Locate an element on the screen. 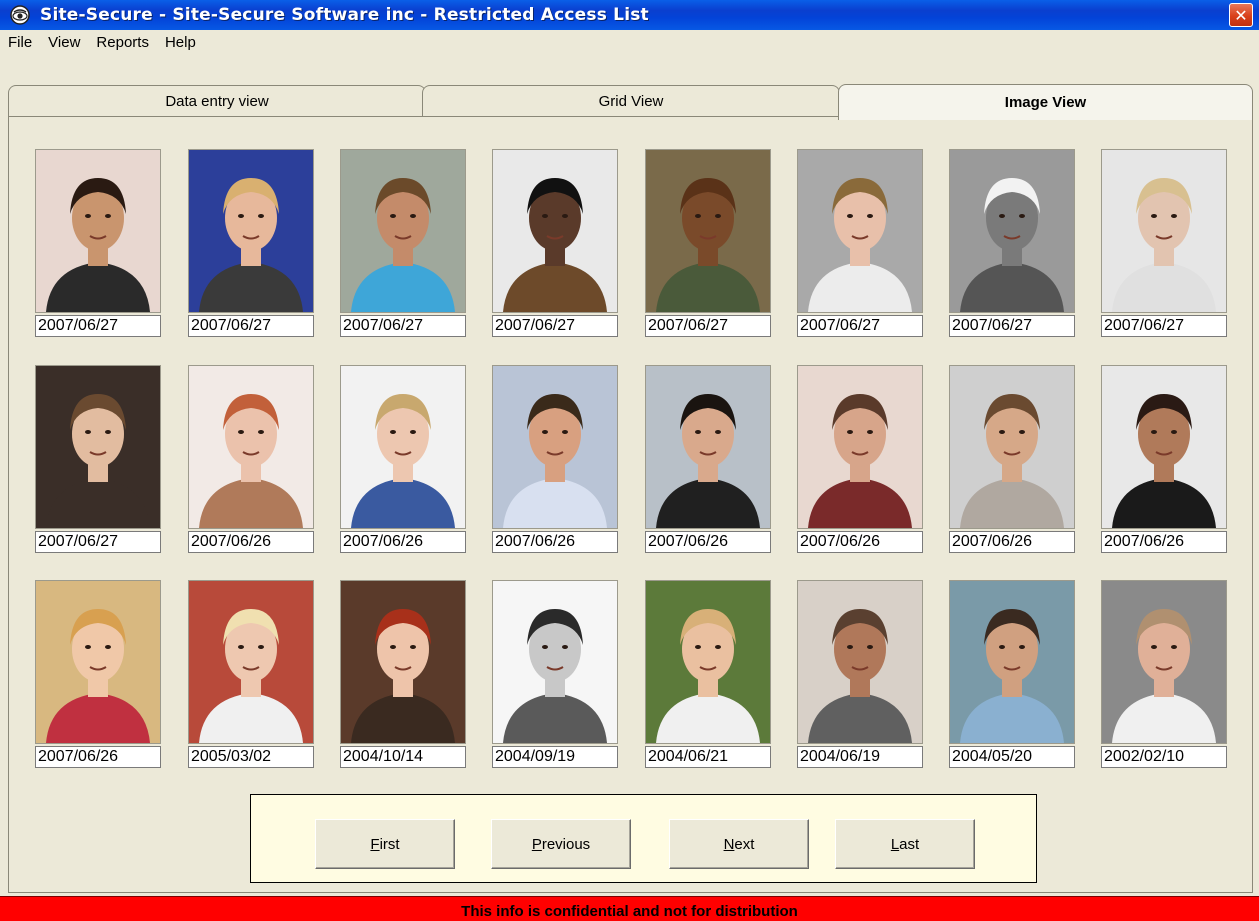 The width and height of the screenshot is (1259, 921). first-button: First is located at coordinates (385, 844).